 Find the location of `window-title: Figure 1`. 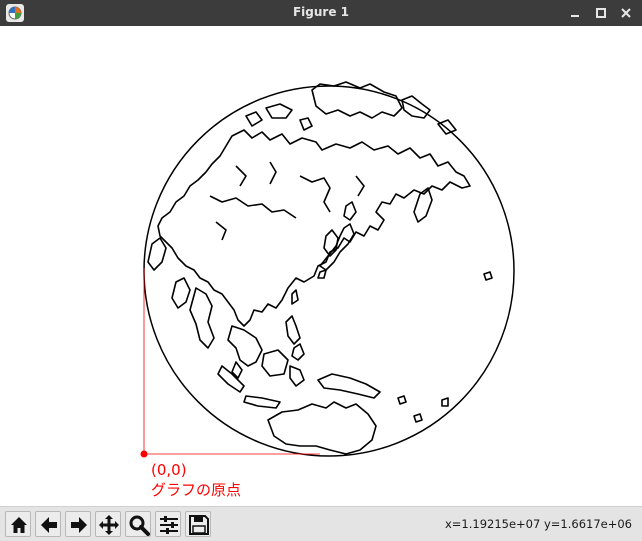

window-title: Figure 1 is located at coordinates (321, 12).